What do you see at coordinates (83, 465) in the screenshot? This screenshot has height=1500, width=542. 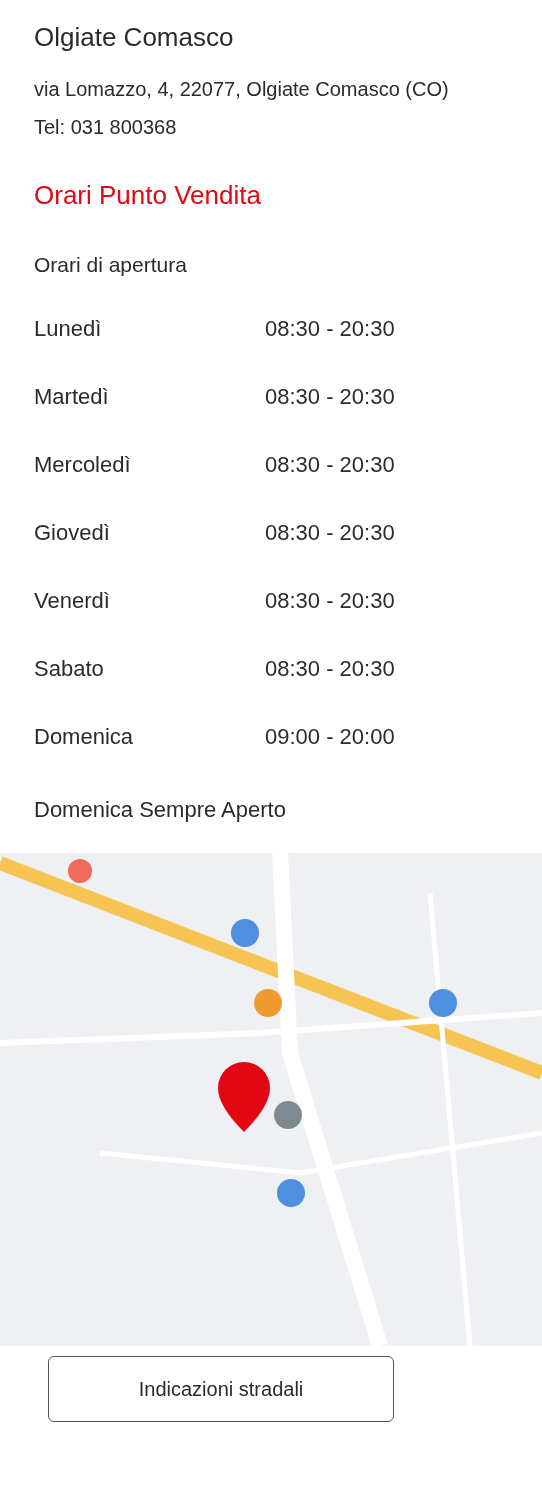 I see `day-label: Mercoledì` at bounding box center [83, 465].